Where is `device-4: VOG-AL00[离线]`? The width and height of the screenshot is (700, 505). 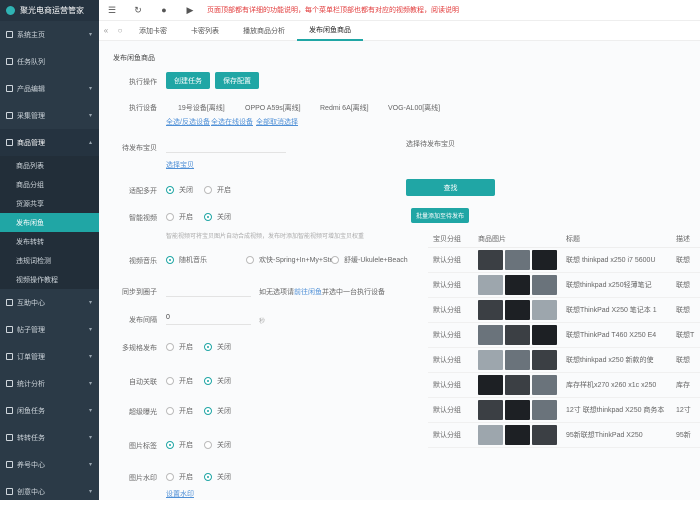 device-4: VOG-AL00[离线] is located at coordinates (414, 108).